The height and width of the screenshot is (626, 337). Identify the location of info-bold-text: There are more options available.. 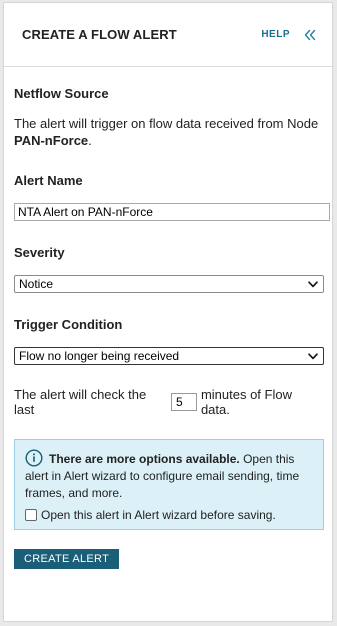
(144, 459).